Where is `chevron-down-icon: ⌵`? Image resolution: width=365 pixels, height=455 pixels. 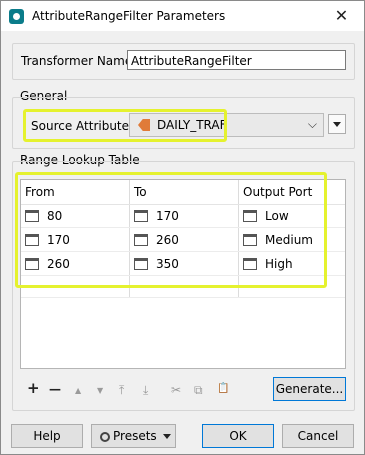
chevron-down-icon: ⌵ is located at coordinates (312, 124).